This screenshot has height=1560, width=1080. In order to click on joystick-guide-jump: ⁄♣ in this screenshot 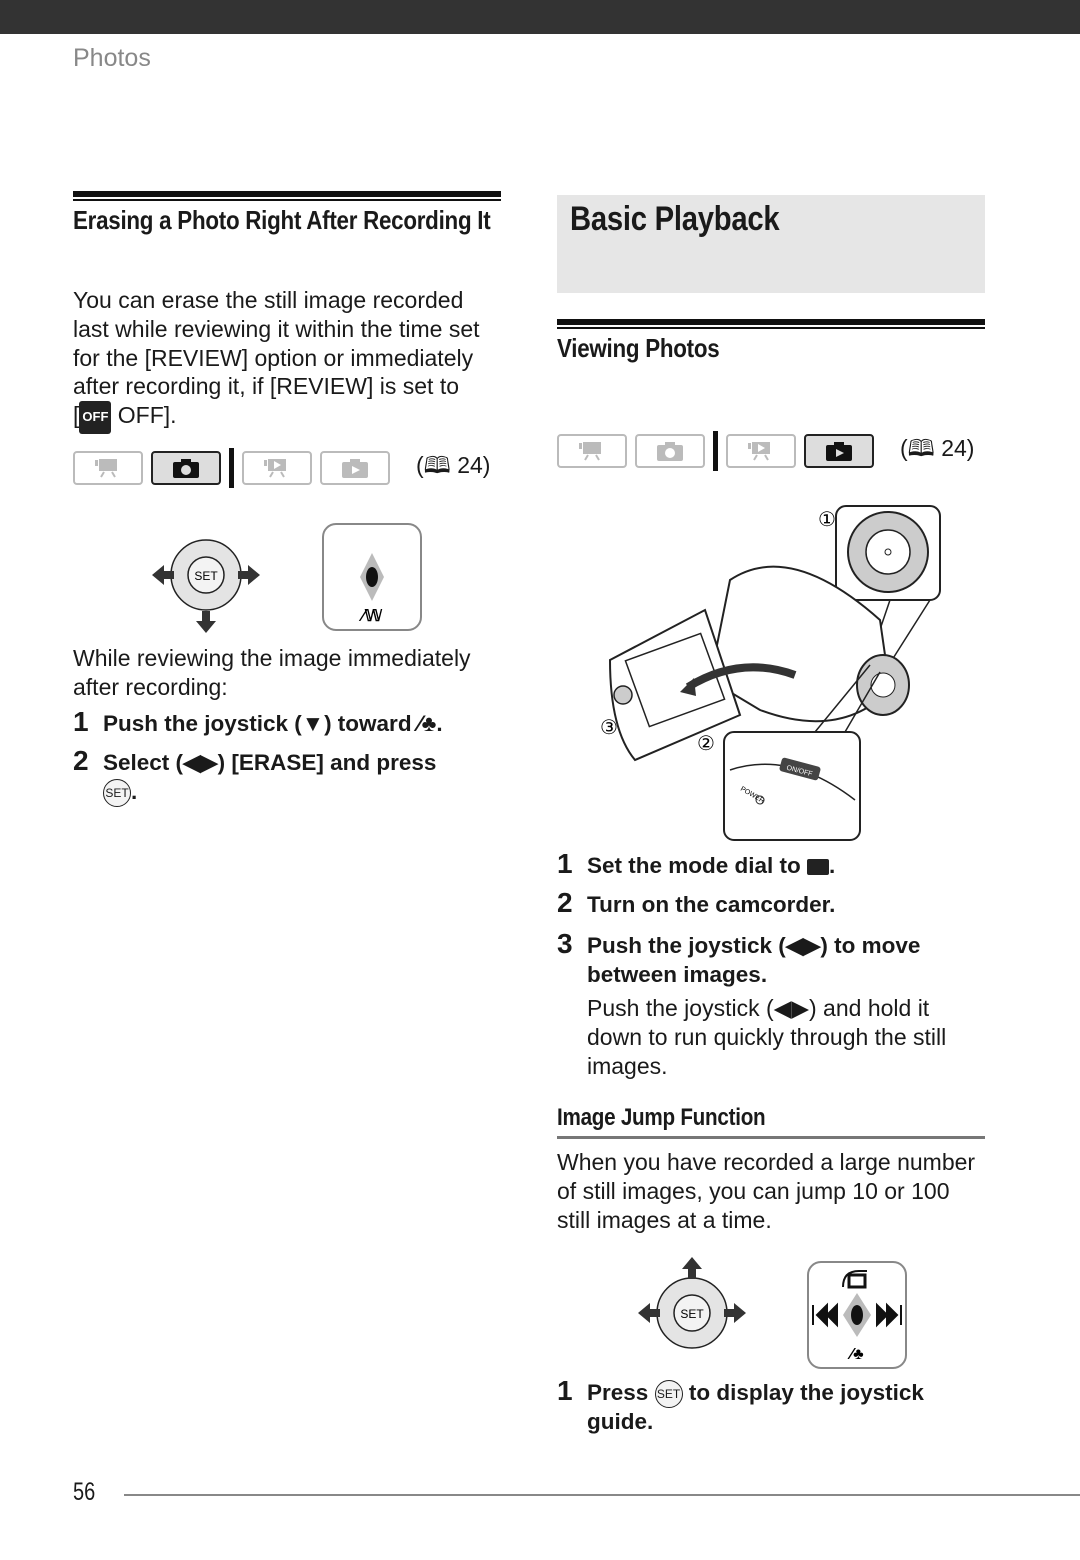, I will do `click(857, 1315)`.